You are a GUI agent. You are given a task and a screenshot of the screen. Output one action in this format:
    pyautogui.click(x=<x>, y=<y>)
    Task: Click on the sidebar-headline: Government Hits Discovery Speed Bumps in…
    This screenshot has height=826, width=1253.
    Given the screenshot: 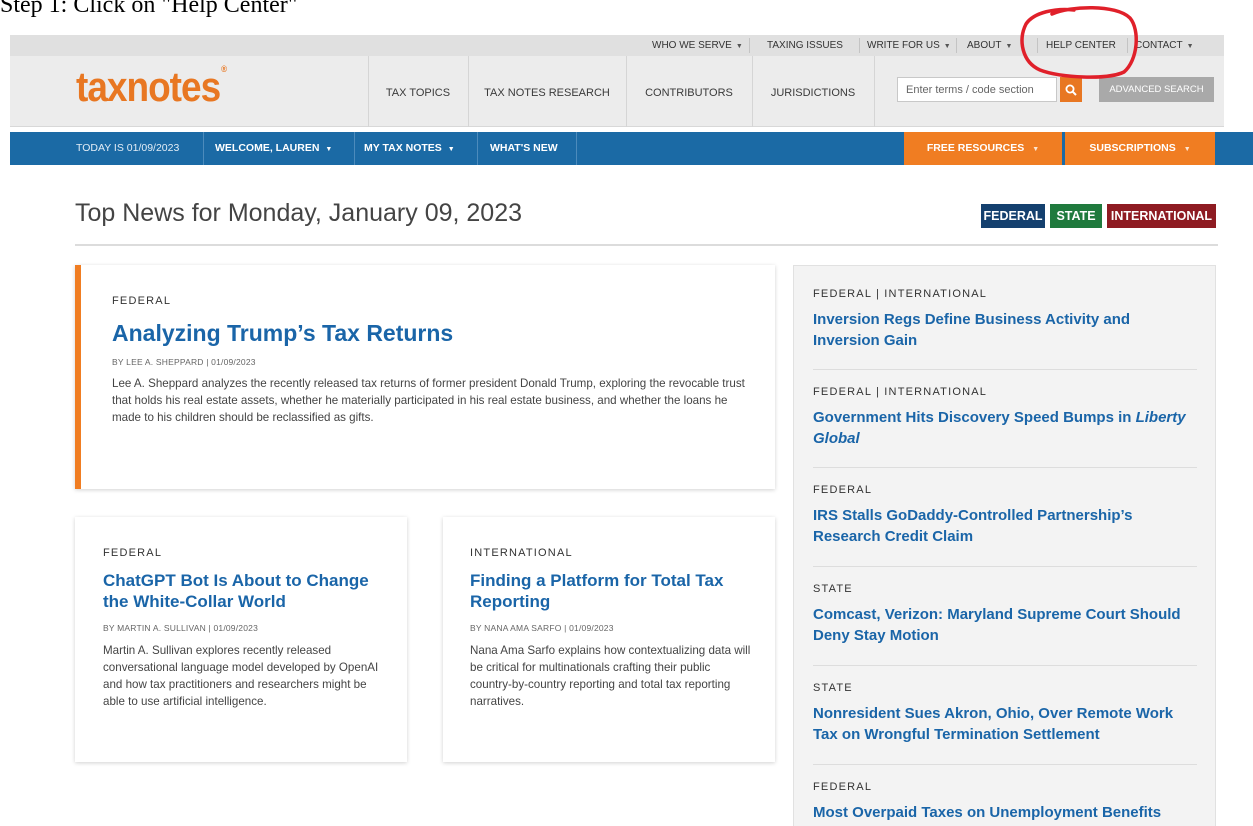 What is the action you would take?
    pyautogui.click(x=1005, y=428)
    